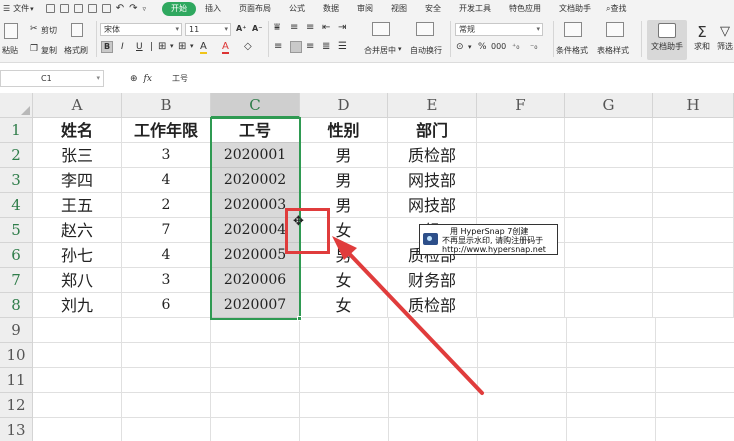 This screenshot has height=441, width=734. Describe the element at coordinates (667, 40) in the screenshot. I see `doc-helper-button: 文档助手` at that location.